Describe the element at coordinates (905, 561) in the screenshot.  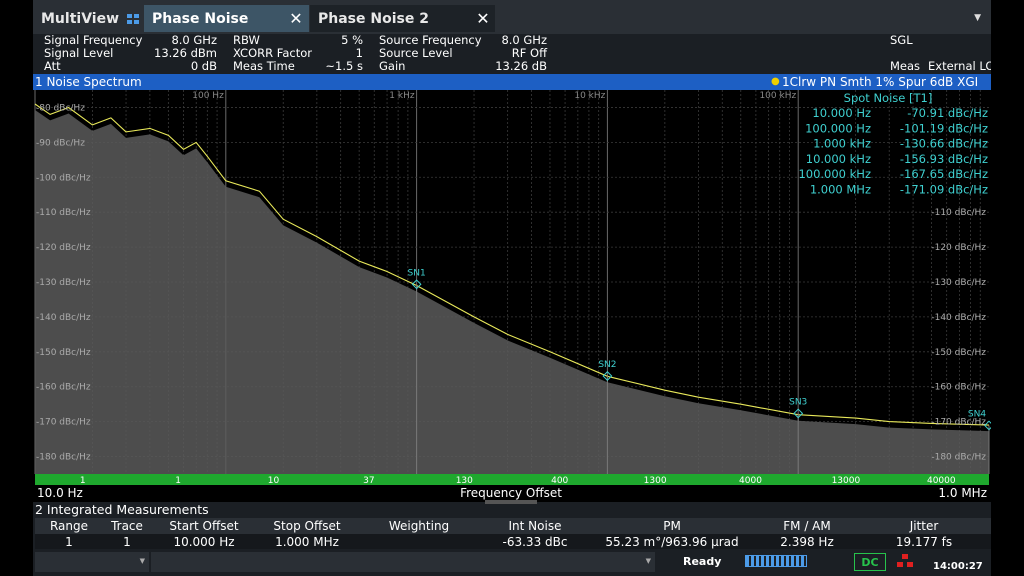
I see `network-icon` at that location.